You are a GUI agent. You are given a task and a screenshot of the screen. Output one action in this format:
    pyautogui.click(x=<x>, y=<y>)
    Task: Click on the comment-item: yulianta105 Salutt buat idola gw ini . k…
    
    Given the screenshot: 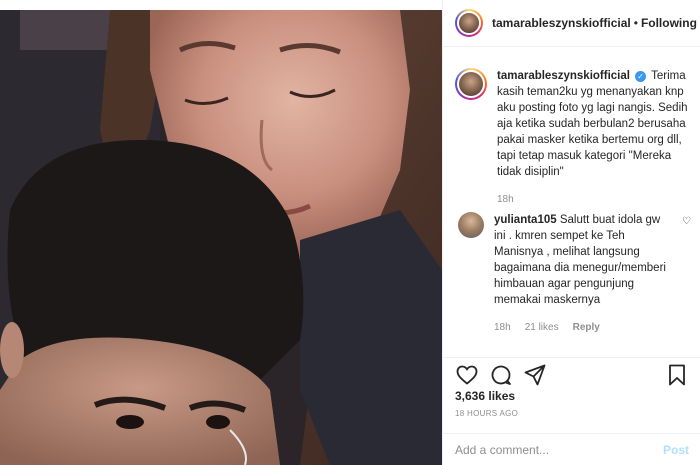 What is the action you would take?
    pyautogui.click(x=573, y=274)
    